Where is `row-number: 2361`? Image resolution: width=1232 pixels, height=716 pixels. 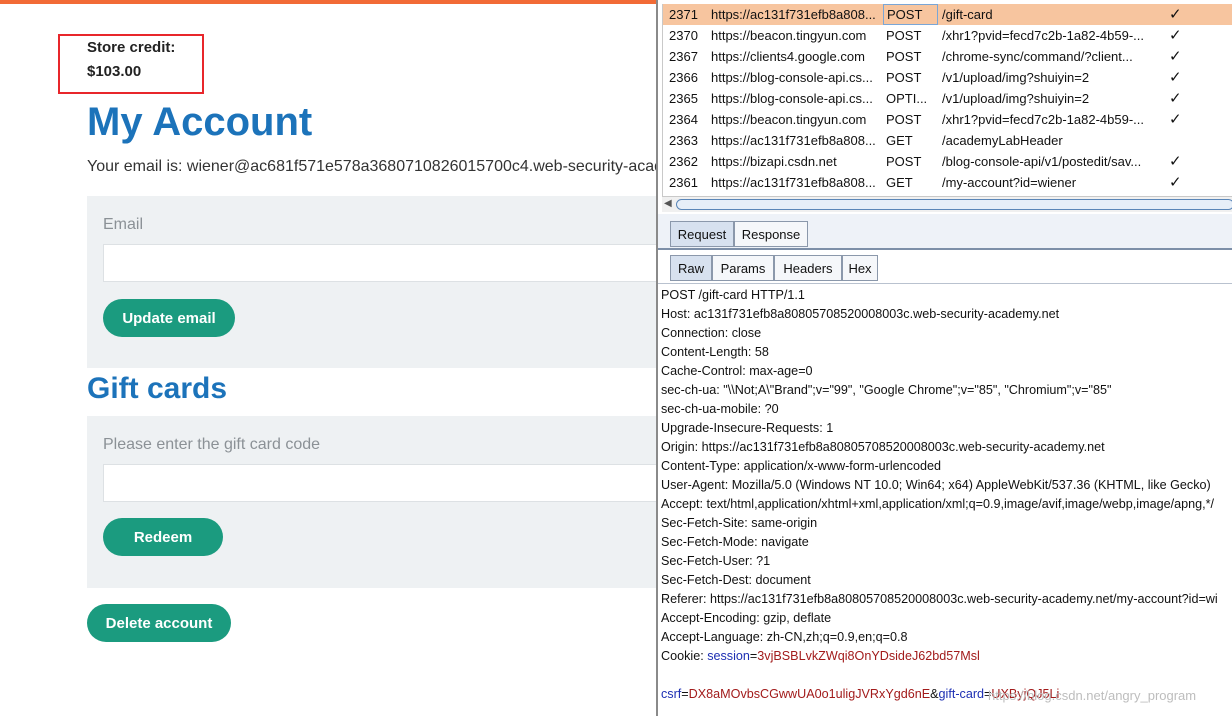
row-number: 2361 is located at coordinates (683, 182).